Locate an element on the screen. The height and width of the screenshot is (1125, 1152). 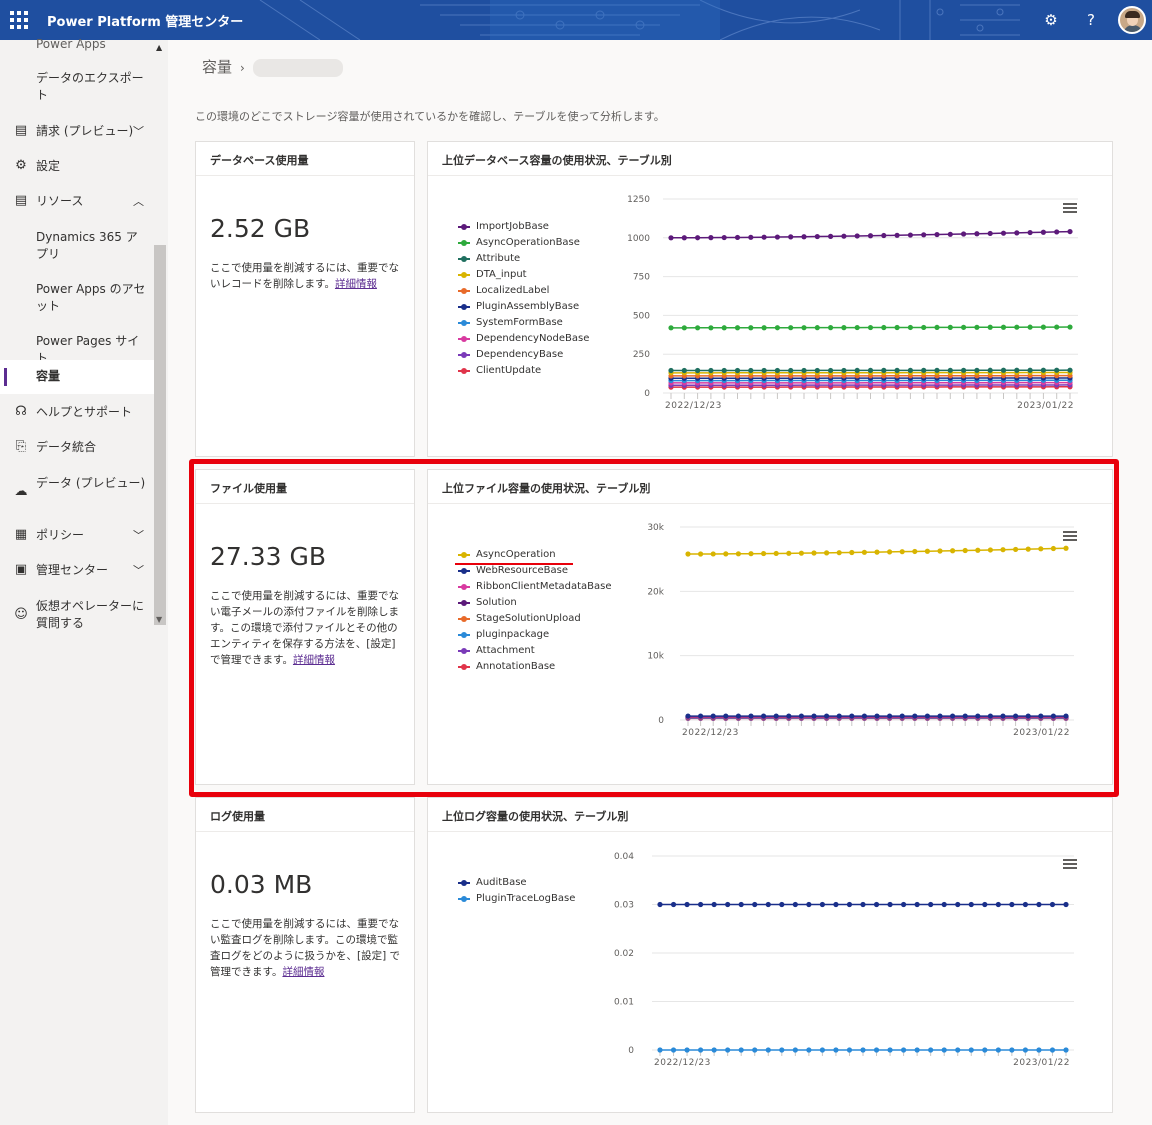
scroll-up-arrow-icon: ▲ is located at coordinates (159, 47).